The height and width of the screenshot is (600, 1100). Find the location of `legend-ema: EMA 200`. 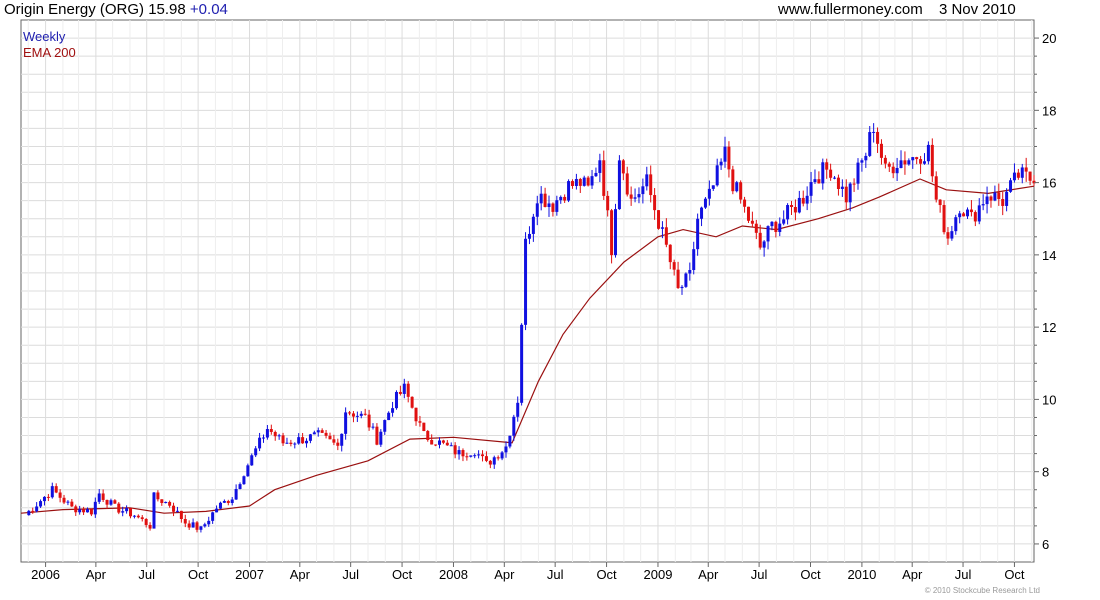

legend-ema: EMA 200 is located at coordinates (49, 52).